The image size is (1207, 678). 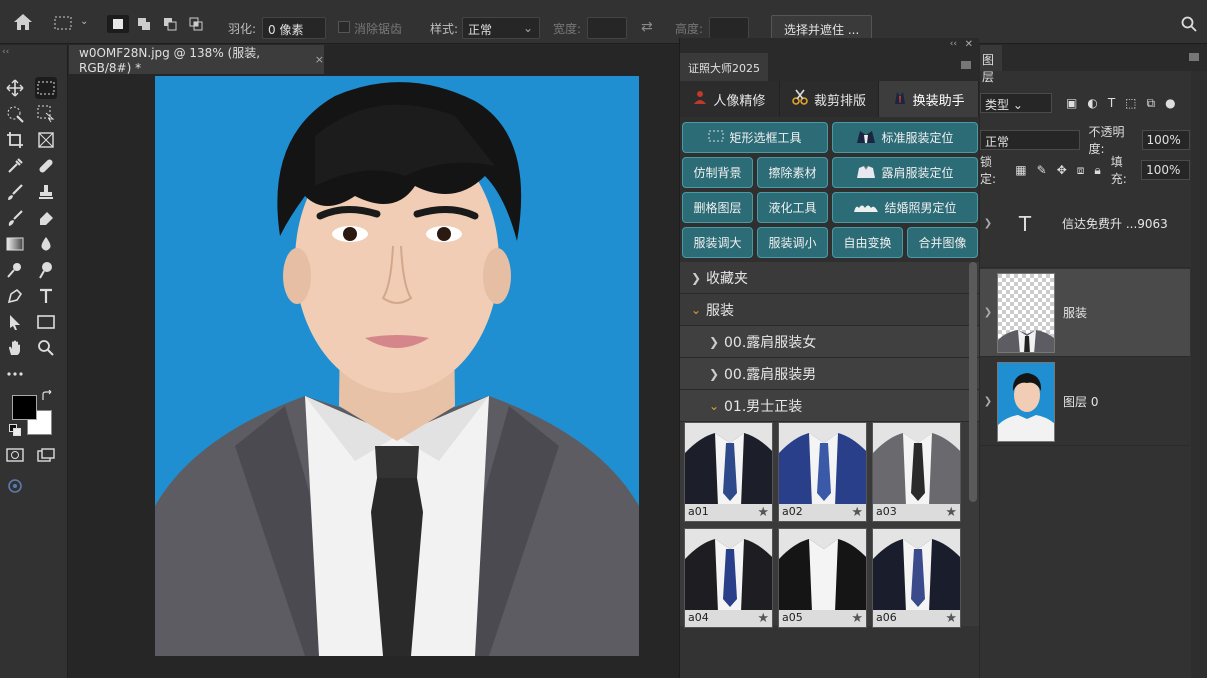 What do you see at coordinates (1071, 103) in the screenshot?
I see `image-filter-icon: ▣` at bounding box center [1071, 103].